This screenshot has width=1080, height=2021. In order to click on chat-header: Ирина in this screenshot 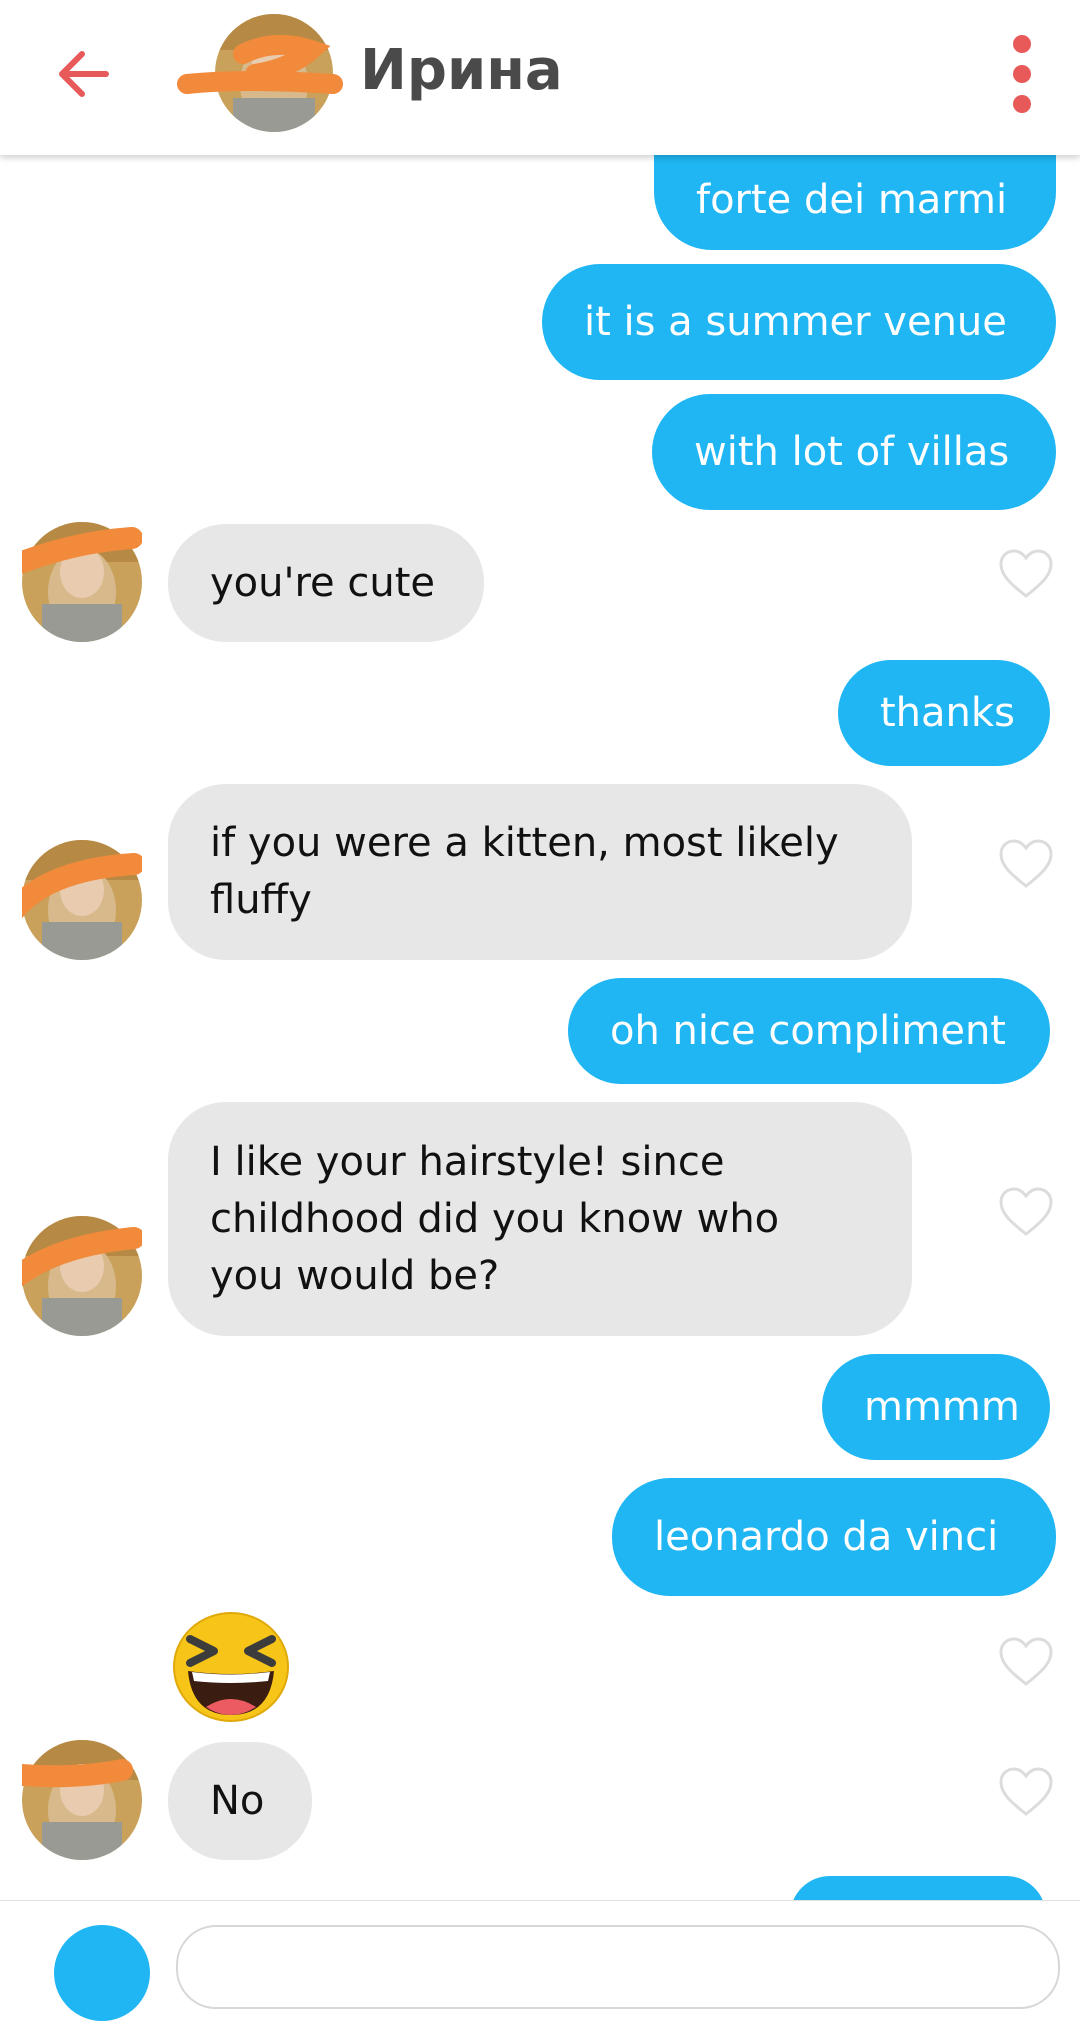, I will do `click(540, 77)`.